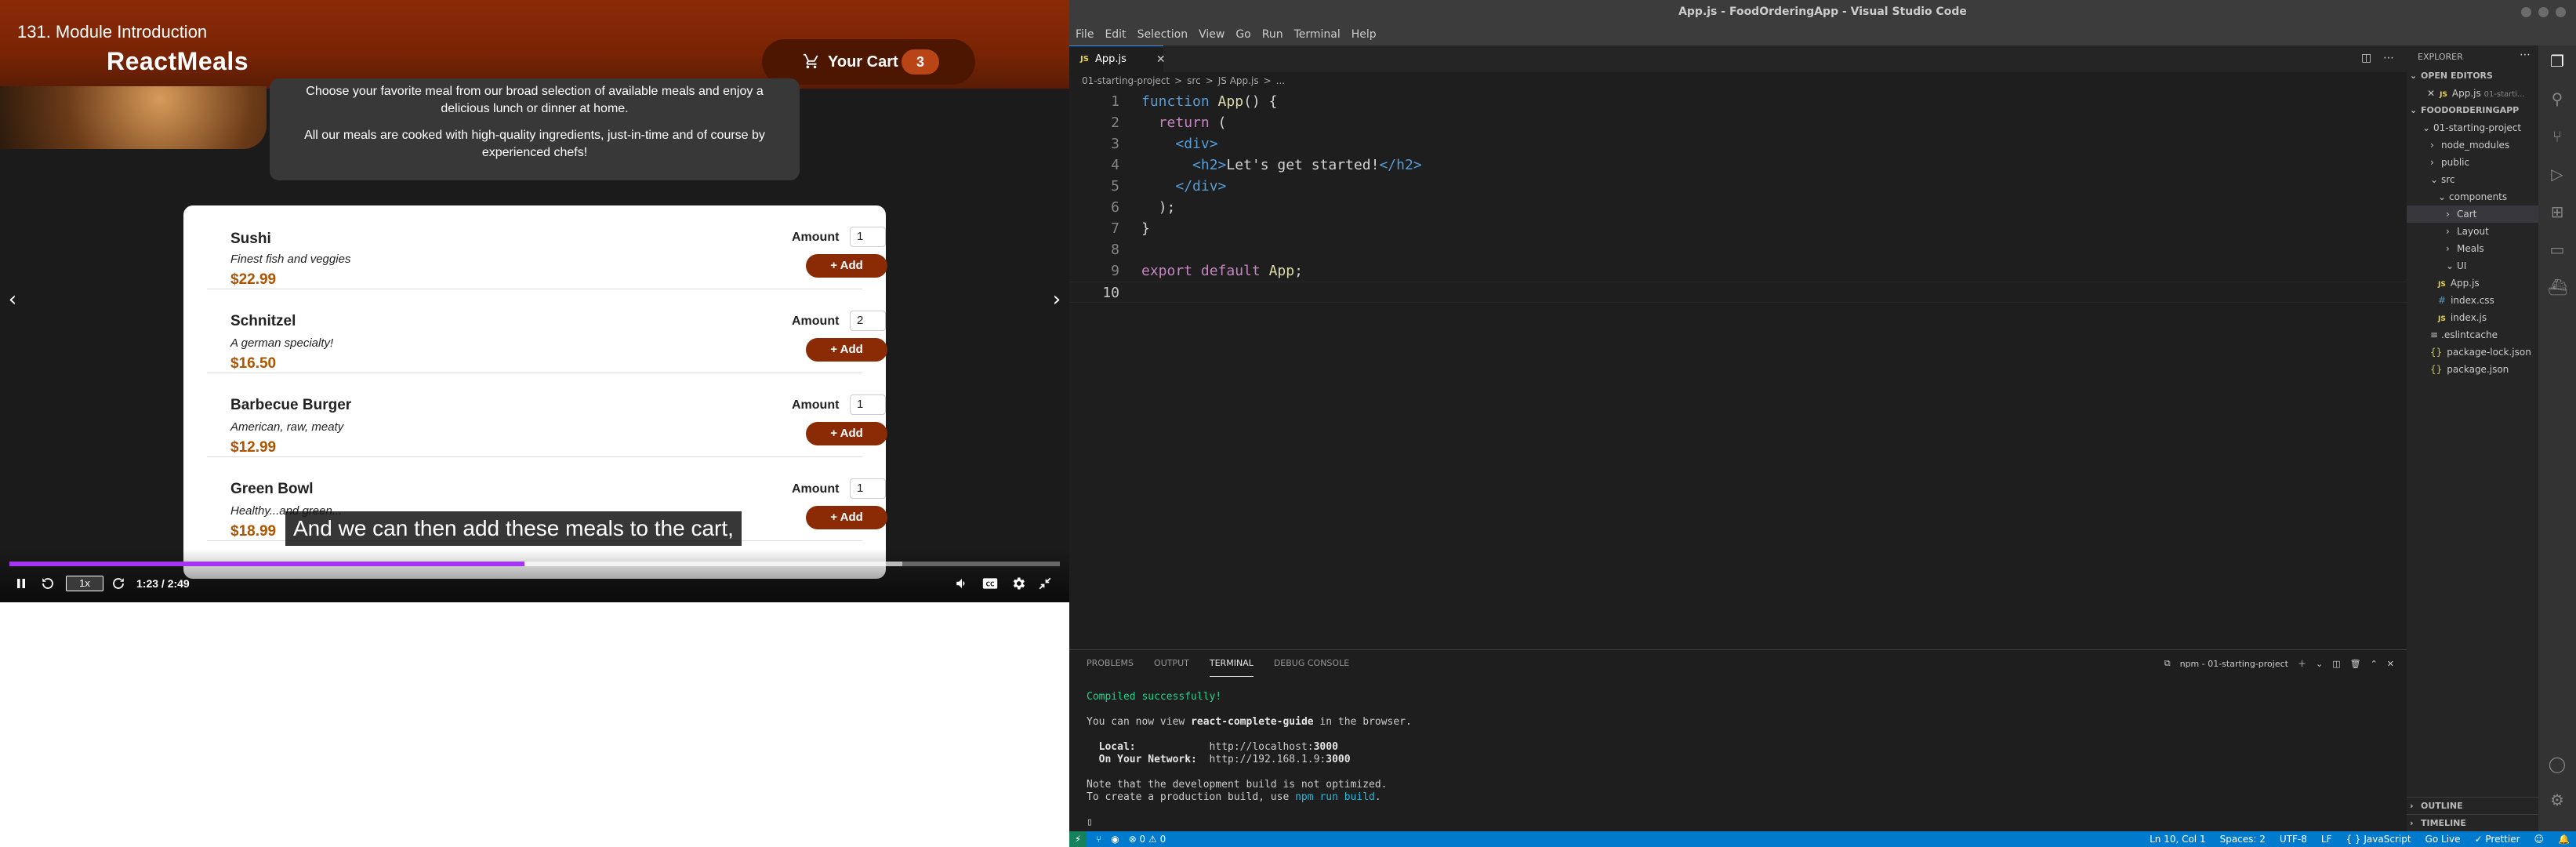 The image size is (2576, 847). I want to click on branch-icon: ⑂, so click(1098, 839).